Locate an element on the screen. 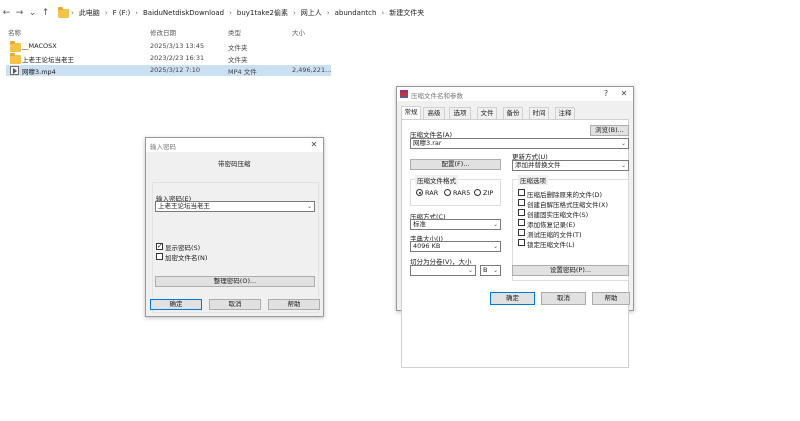 The height and width of the screenshot is (421, 800). option-label: 压缩后删除原来的文件(D) is located at coordinates (565, 195).